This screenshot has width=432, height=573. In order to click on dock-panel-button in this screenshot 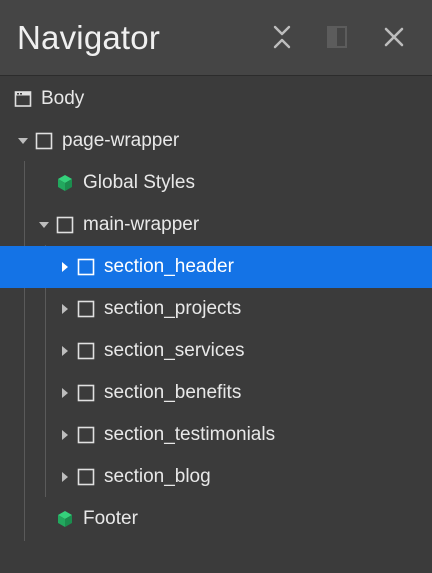, I will do `click(337, 37)`.